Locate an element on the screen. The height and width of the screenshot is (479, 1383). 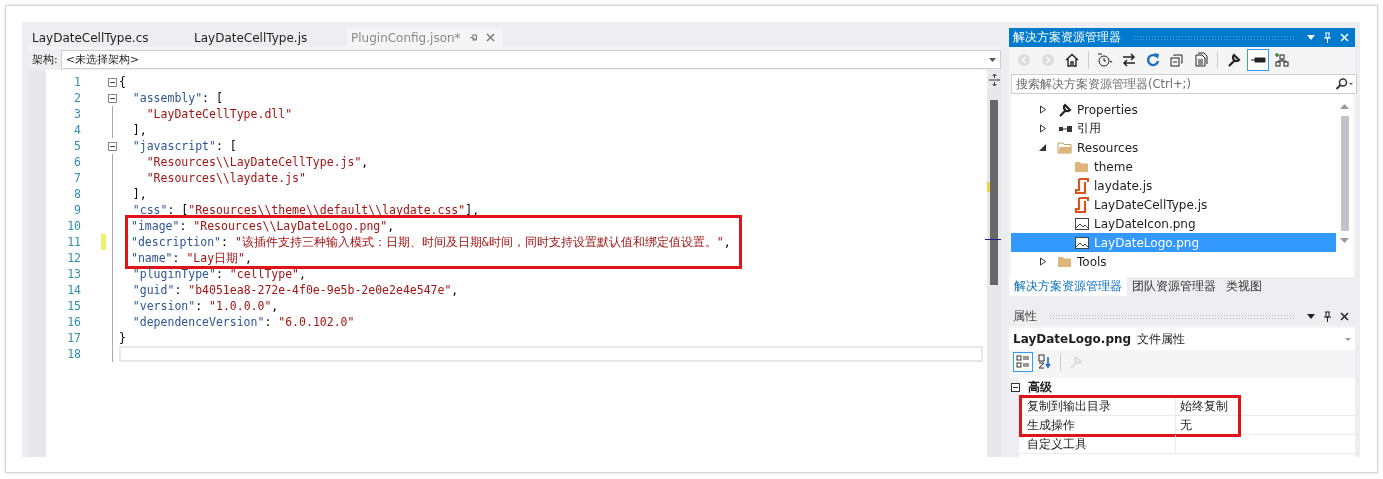
line-number: 9 is located at coordinates (77, 210).